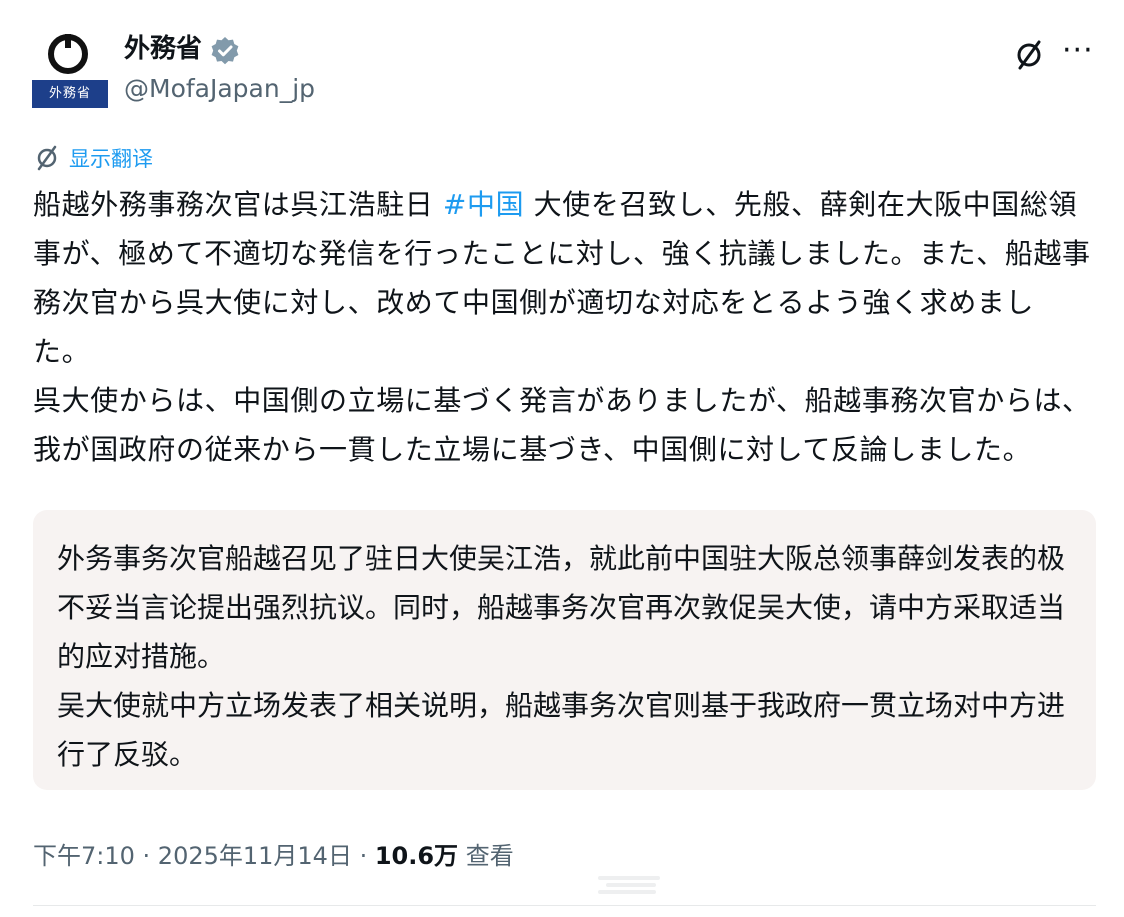 The width and height of the screenshot is (1124, 917). I want to click on show-translation-button: 显示翻译, so click(93, 158).